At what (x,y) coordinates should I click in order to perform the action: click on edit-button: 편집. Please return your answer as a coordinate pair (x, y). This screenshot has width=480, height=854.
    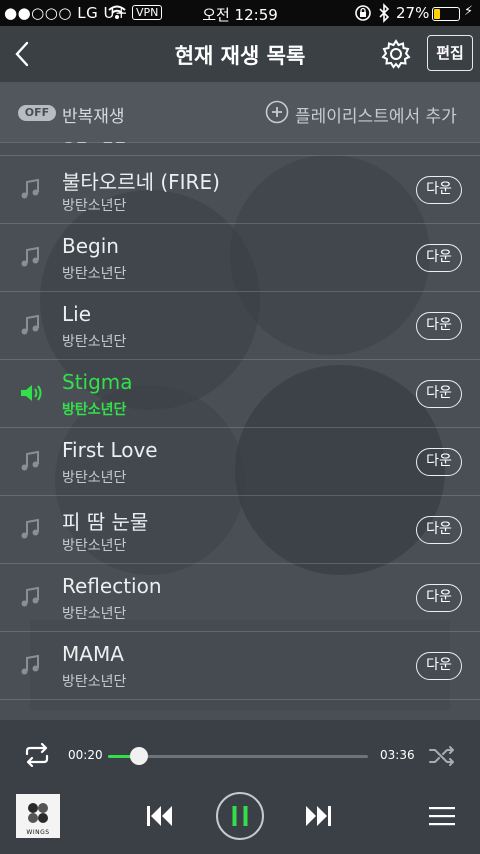
    Looking at the image, I should click on (450, 53).